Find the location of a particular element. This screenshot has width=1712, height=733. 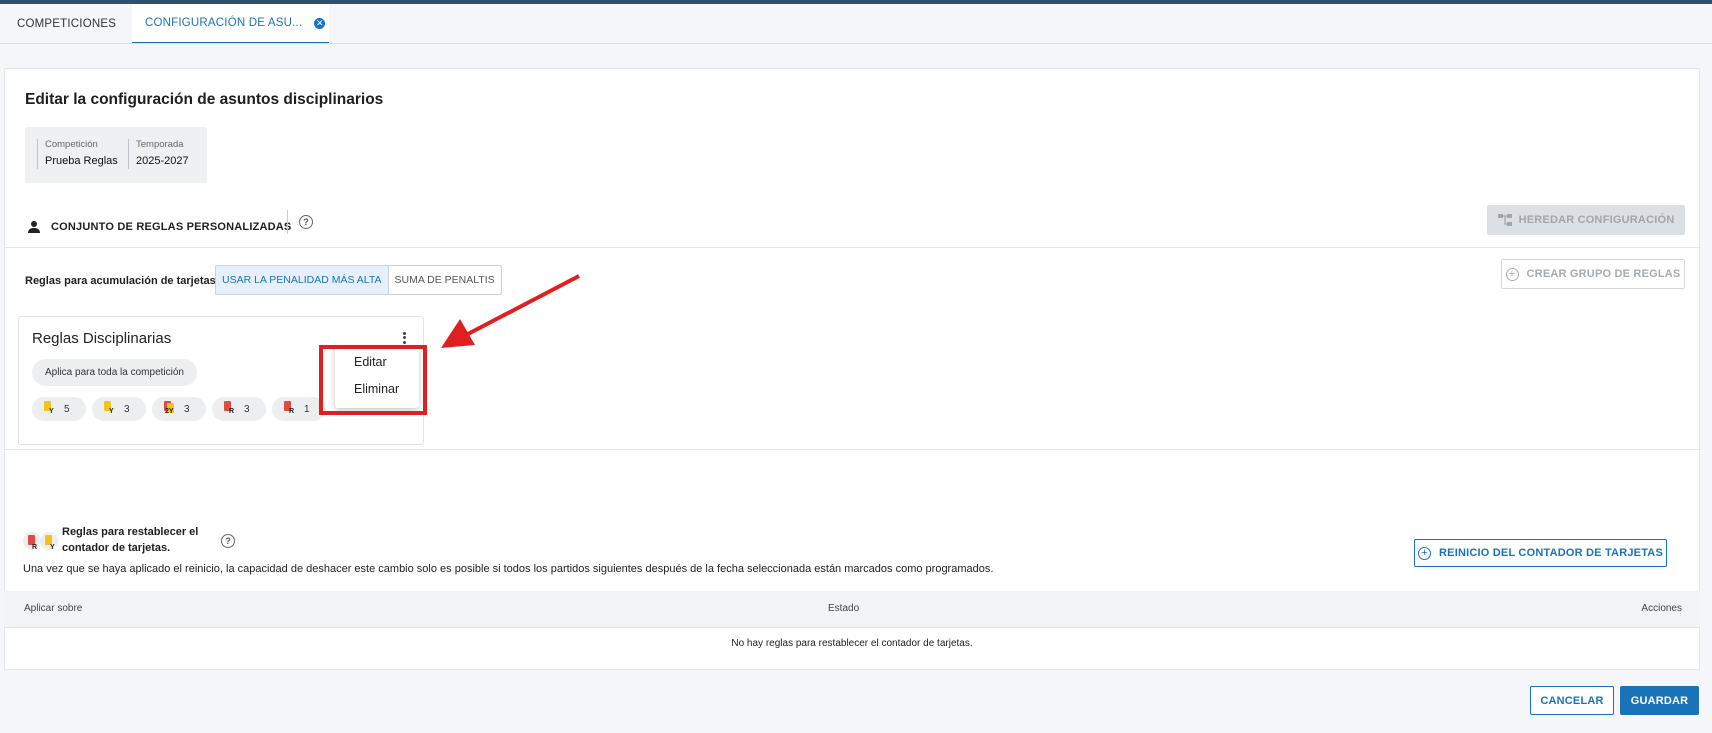

double-yellow-card-icon: 2Y is located at coordinates (171, 409).